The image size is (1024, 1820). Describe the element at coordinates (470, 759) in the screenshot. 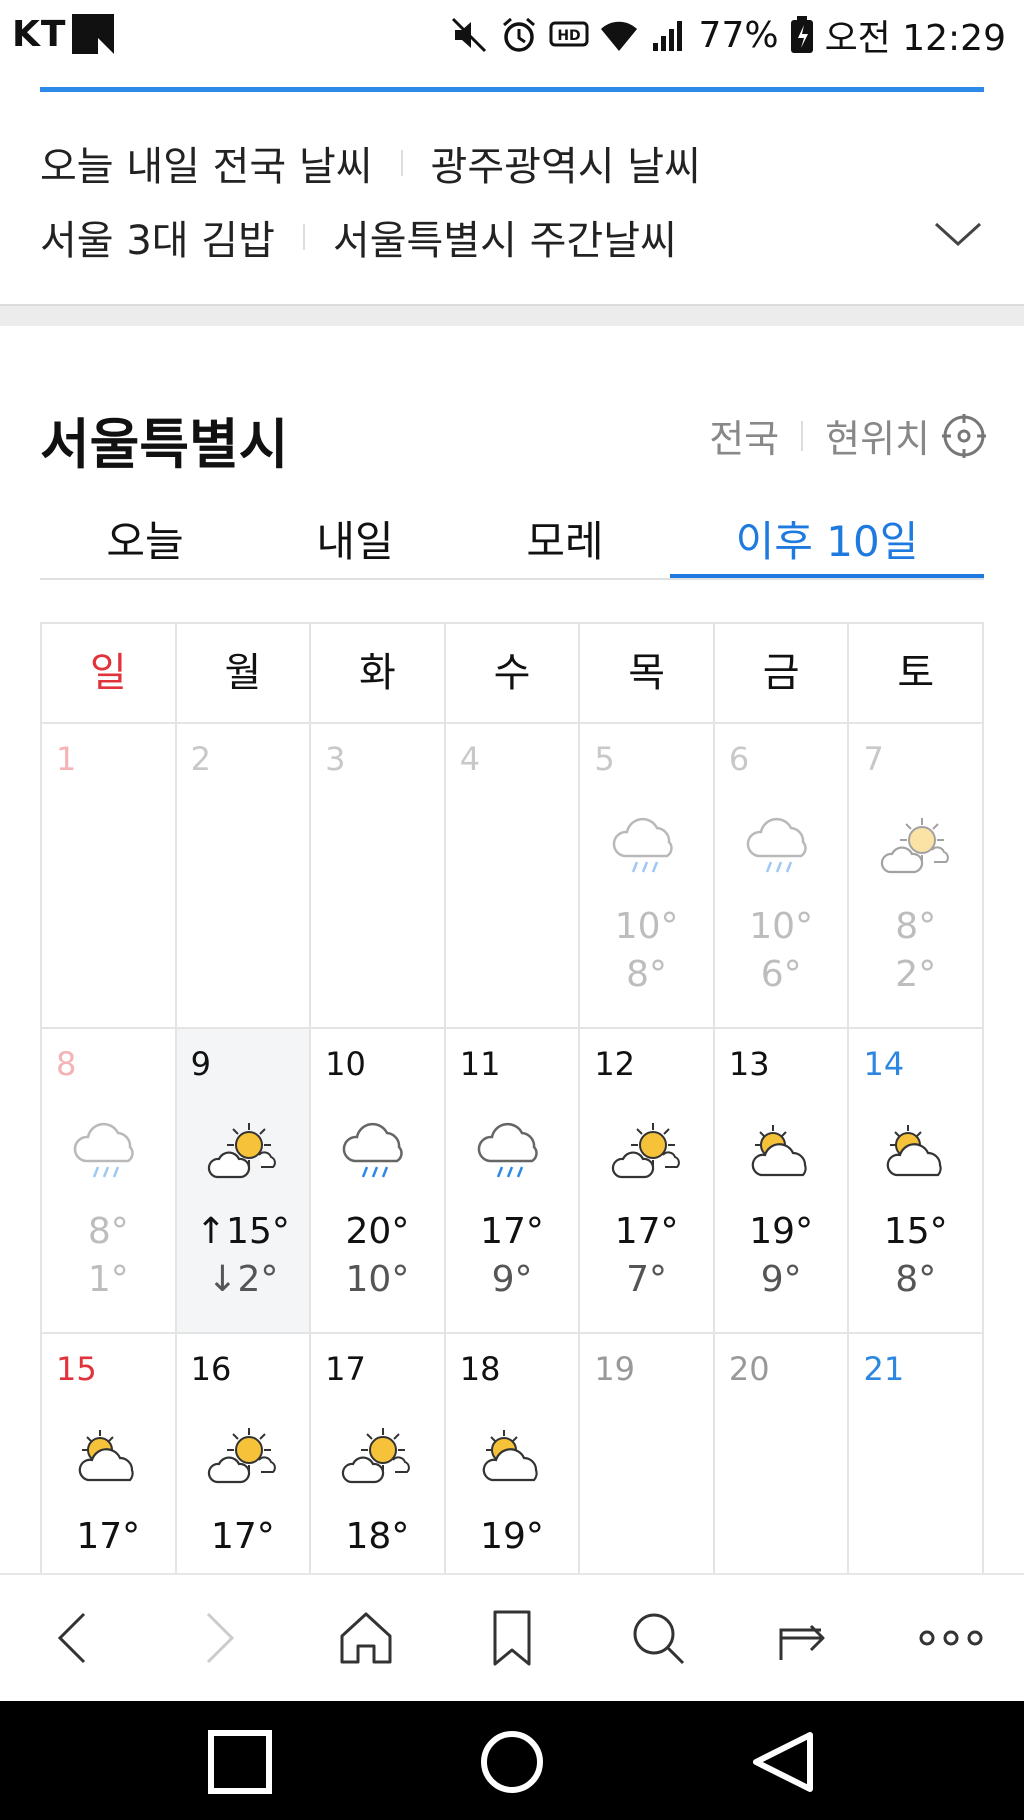

I see `day-number: 4` at that location.